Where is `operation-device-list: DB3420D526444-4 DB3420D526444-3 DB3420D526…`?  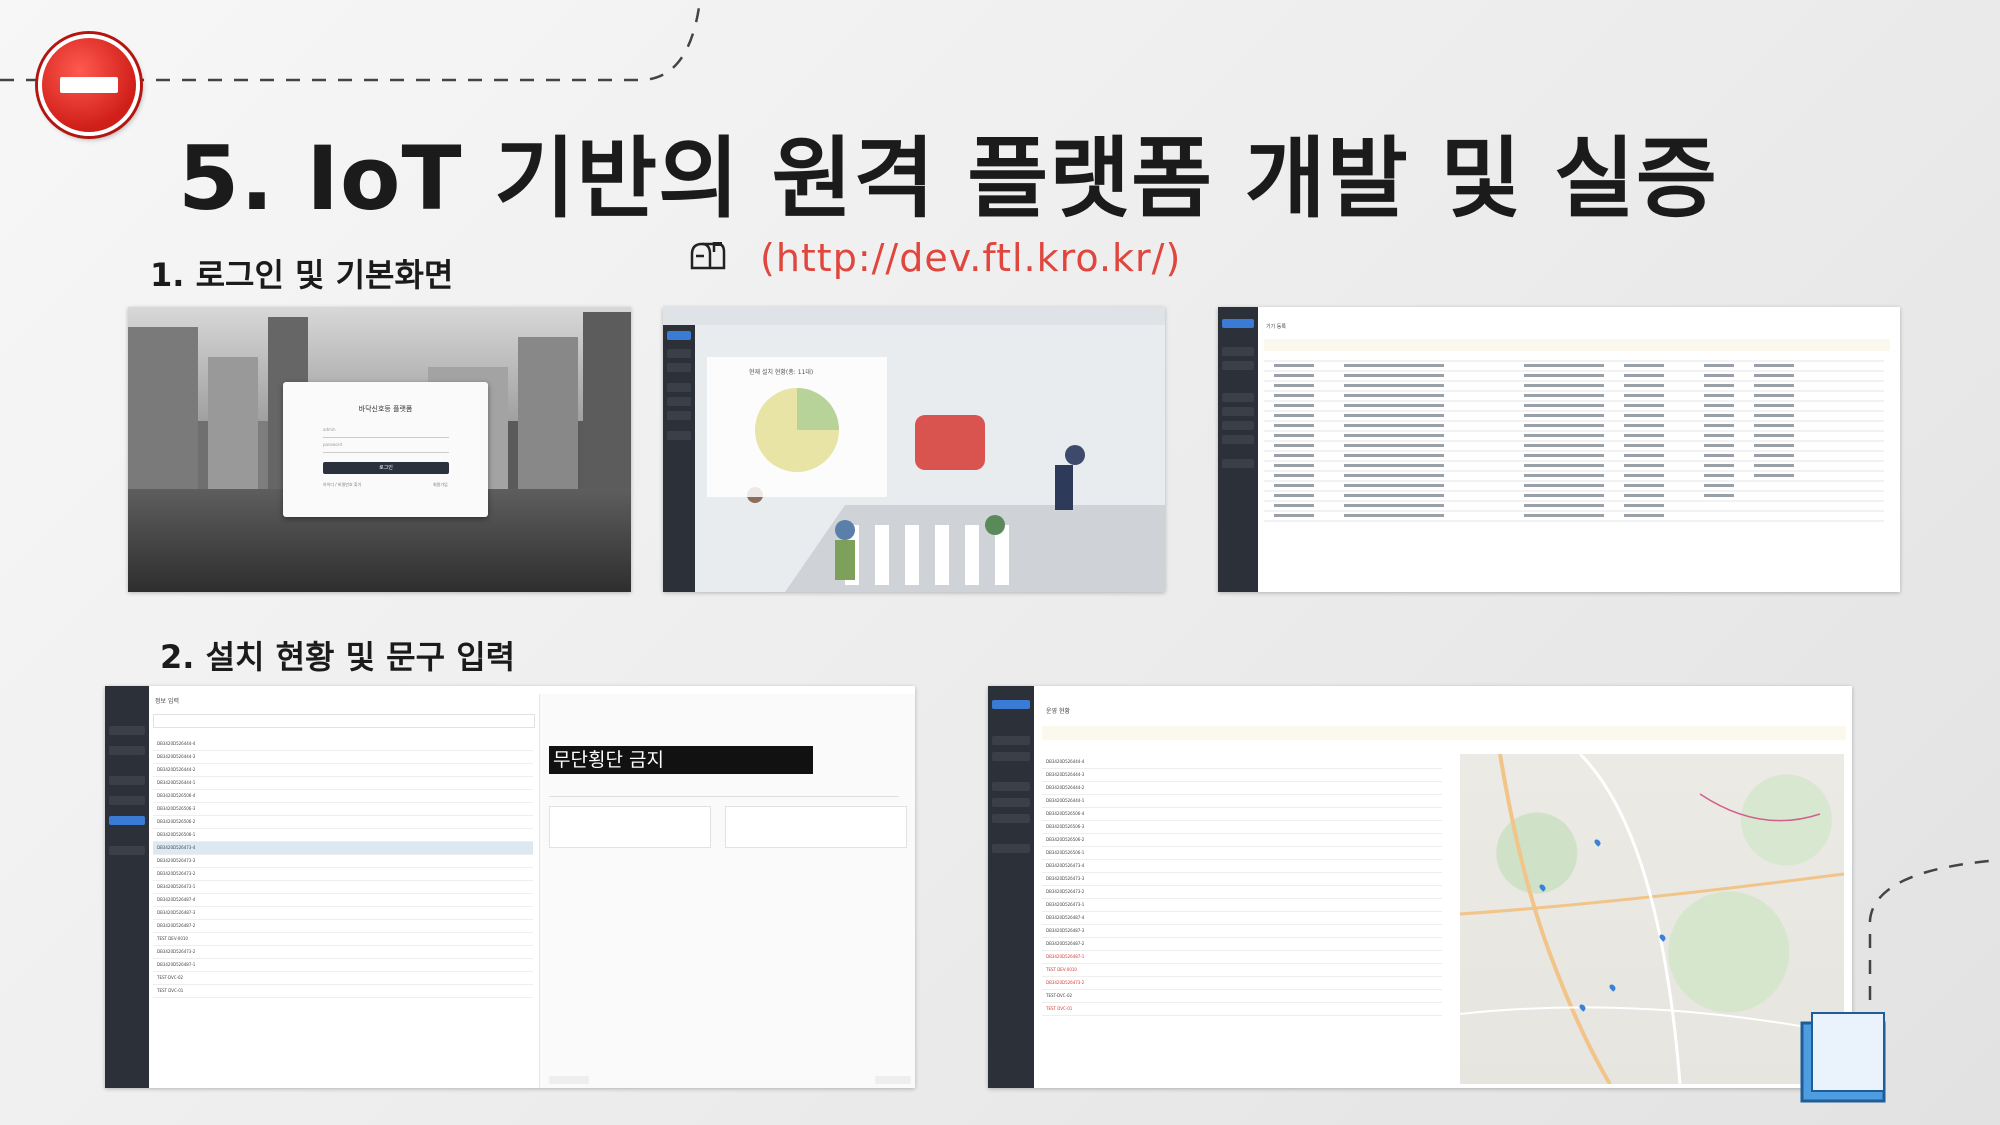
operation-device-list: DB3420D526444-4 DB3420D526444-3 DB3420D526… is located at coordinates (1242, 916).